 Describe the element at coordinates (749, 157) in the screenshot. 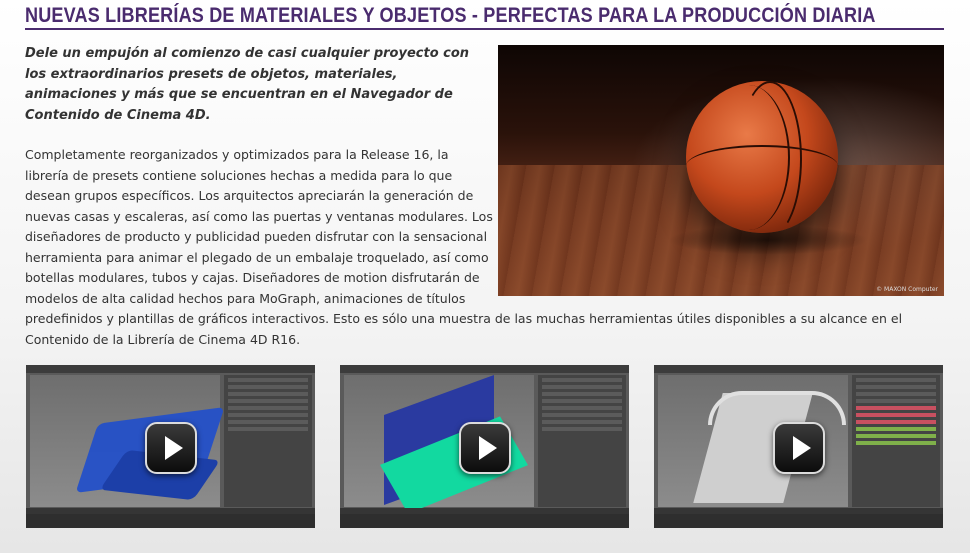

I see `ball-seam` at that location.